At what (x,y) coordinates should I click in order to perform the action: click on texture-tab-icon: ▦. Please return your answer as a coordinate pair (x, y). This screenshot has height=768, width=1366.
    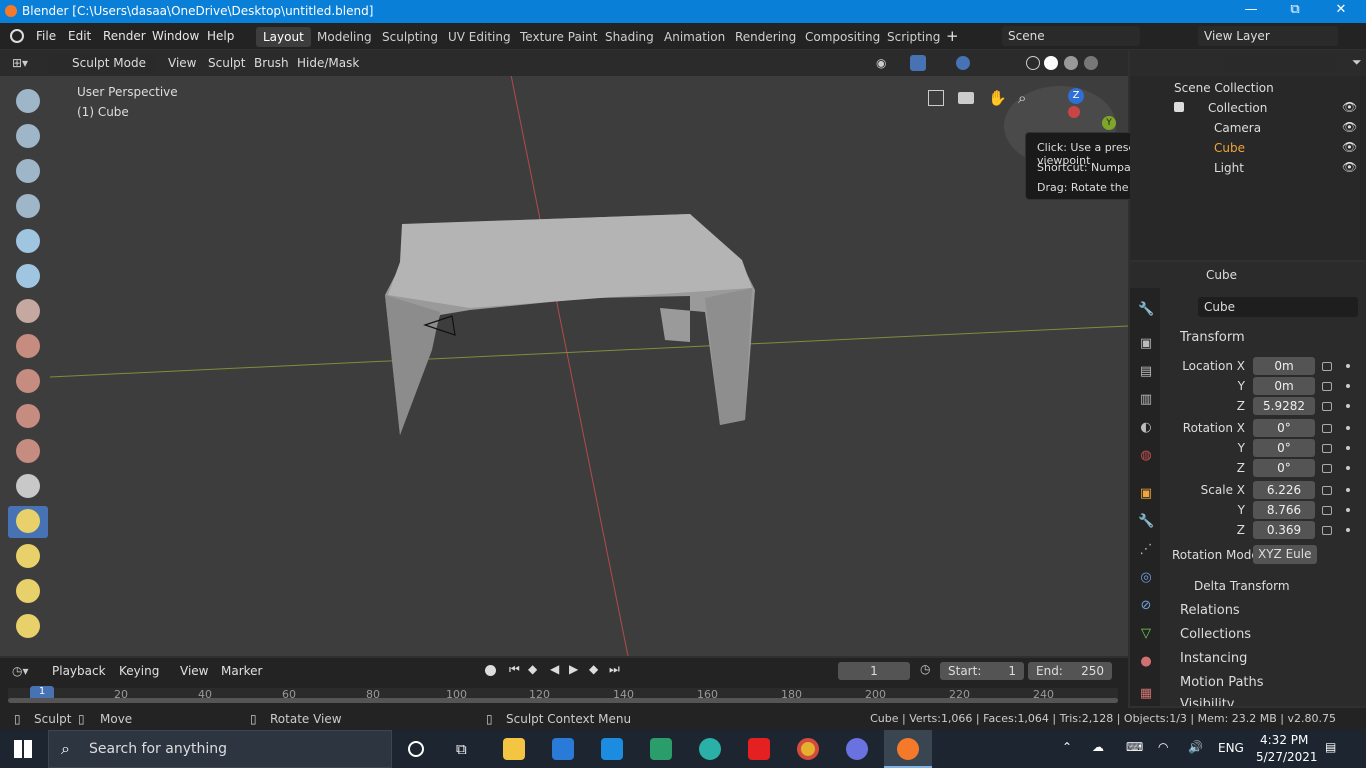
    Looking at the image, I should click on (1146, 694).